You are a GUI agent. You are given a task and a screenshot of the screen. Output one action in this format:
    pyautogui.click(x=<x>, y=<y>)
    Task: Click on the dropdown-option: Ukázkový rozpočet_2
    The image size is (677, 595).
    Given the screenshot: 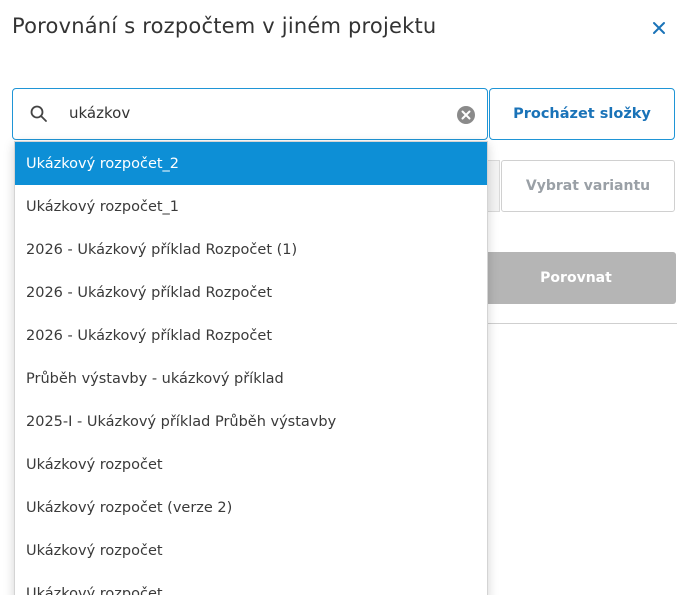 What is the action you would take?
    pyautogui.click(x=251, y=163)
    